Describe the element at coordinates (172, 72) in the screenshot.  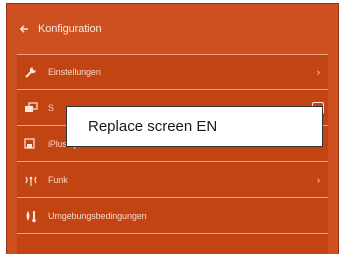
I see `menu-item-einstellungen: Einstellungen ›` at that location.